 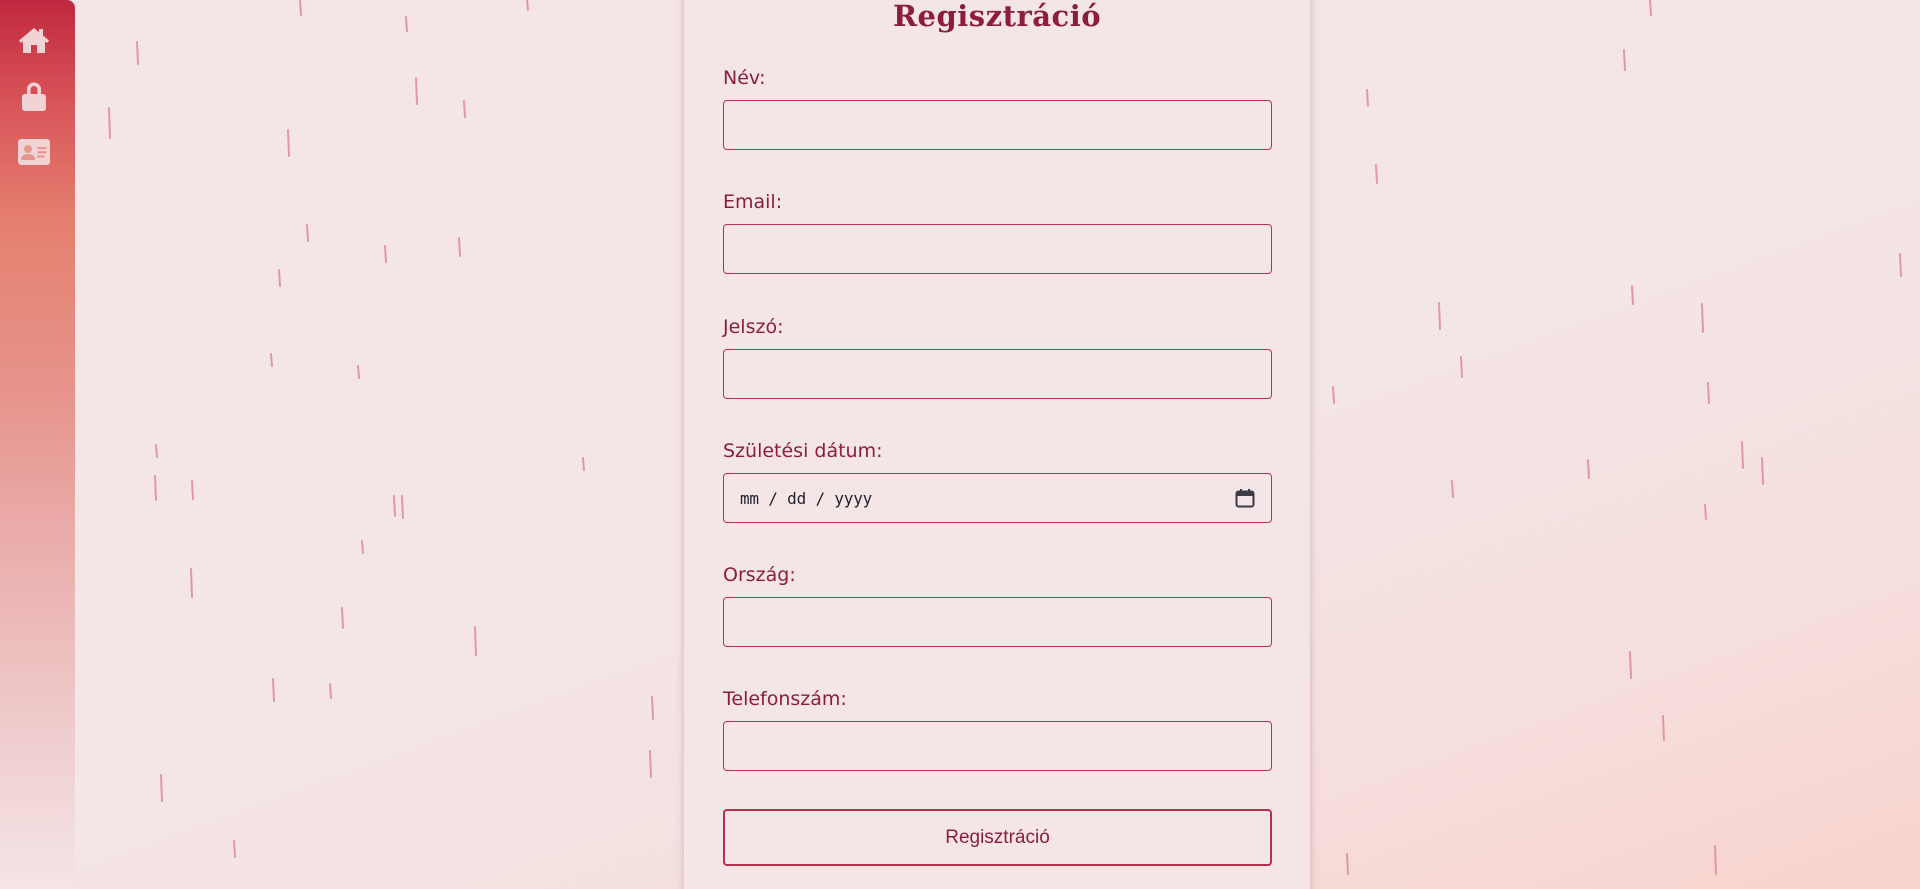 I want to click on password-input, so click(x=997, y=374).